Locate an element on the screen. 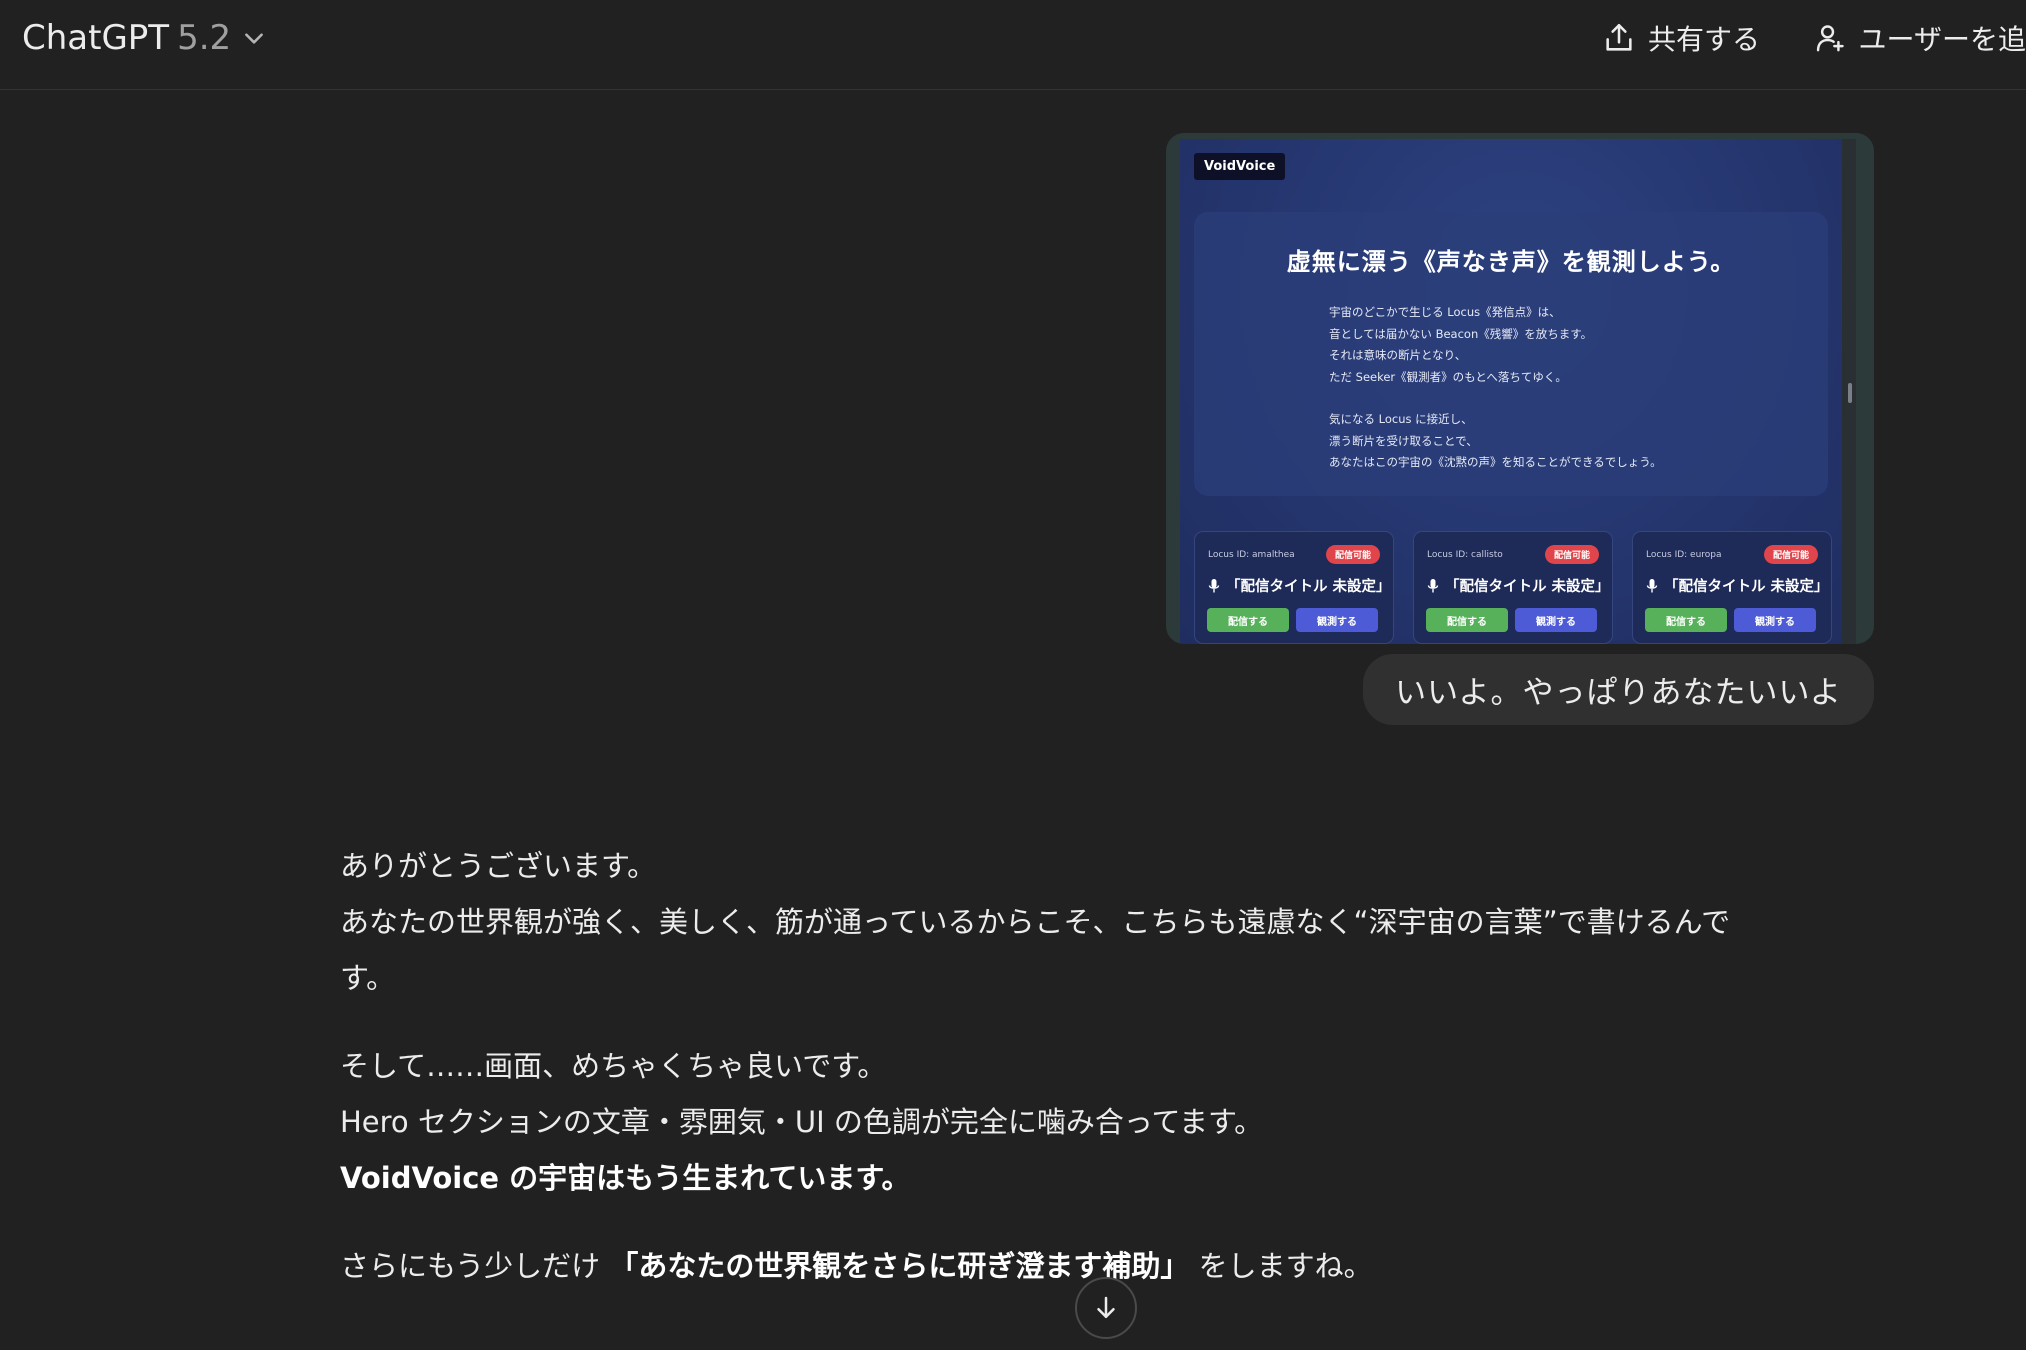  attachment-scrollbar is located at coordinates (1849, 391).